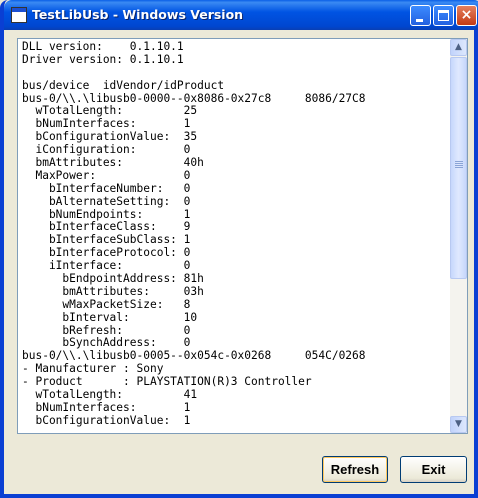 Image resolution: width=478 pixels, height=498 pixels. I want to click on title-bar: TestLibUsb - Windows Version ×, so click(241, 15).